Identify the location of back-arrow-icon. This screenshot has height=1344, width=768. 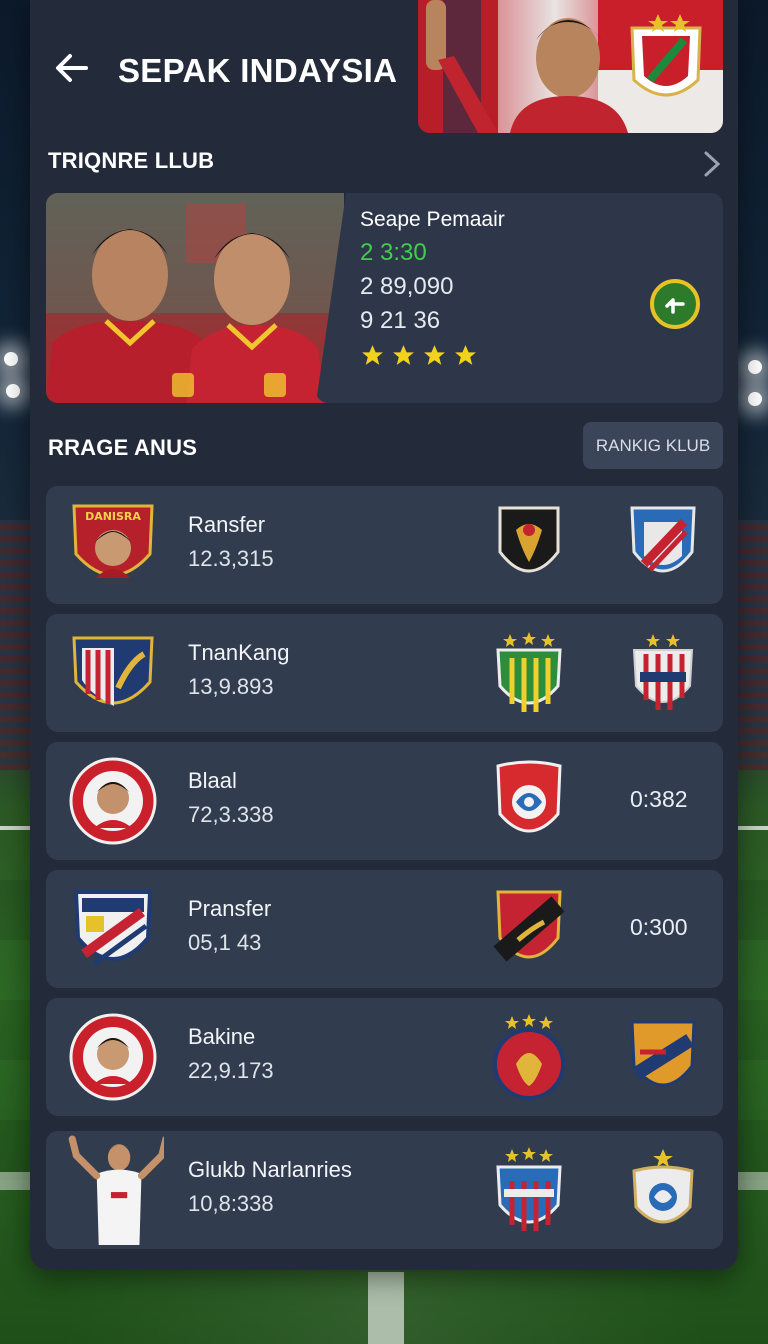
(72, 68).